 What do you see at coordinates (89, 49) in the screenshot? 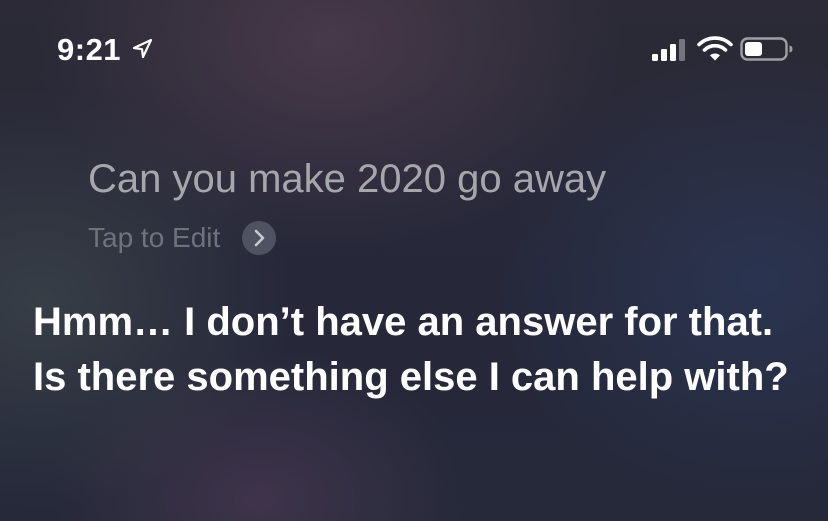
I see `status-time: 9:21` at bounding box center [89, 49].